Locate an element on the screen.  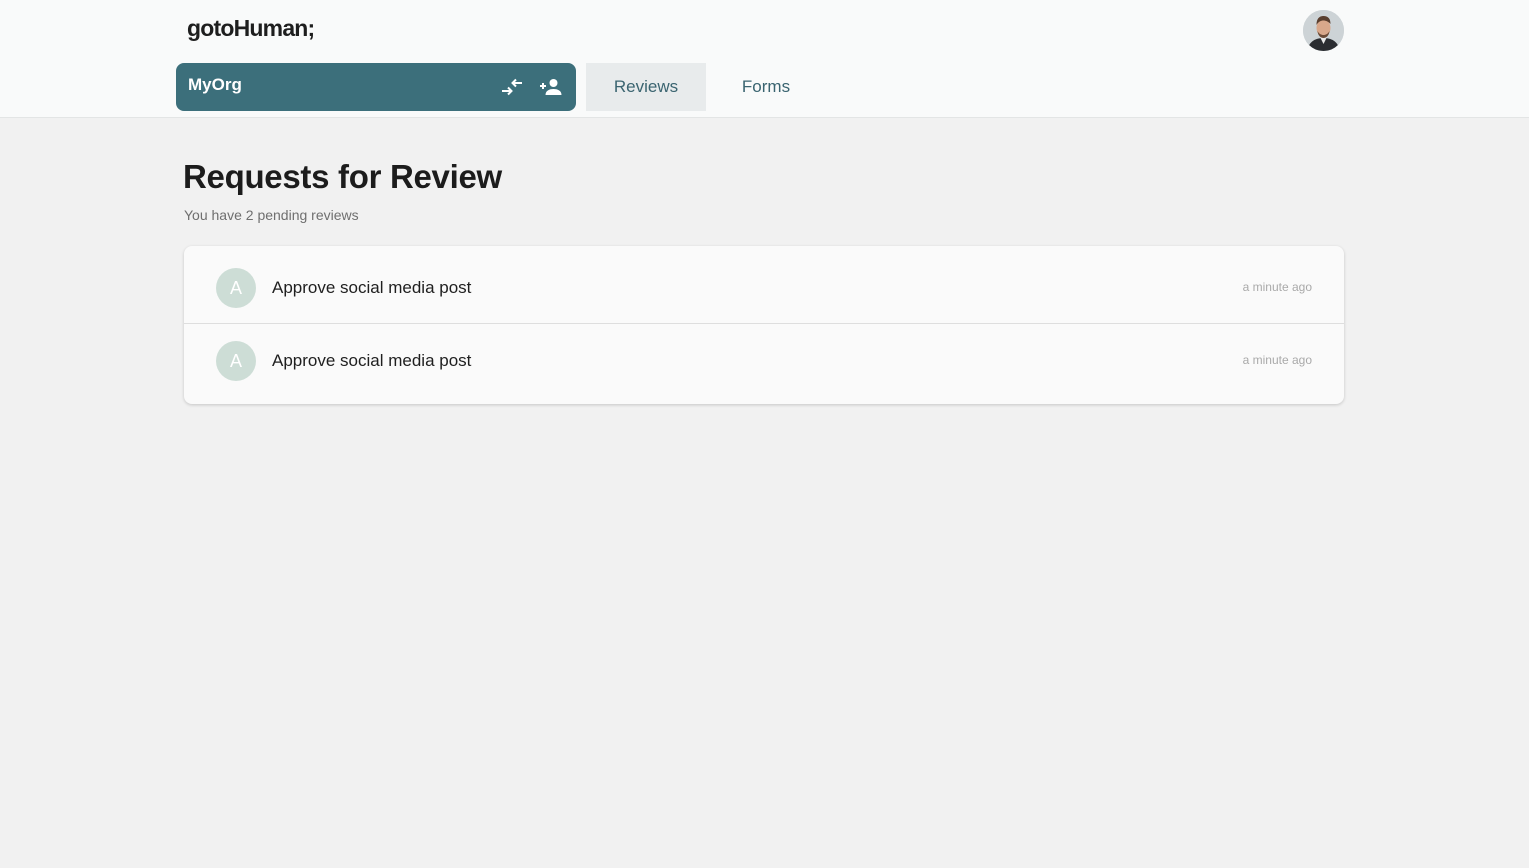
user-avatar is located at coordinates (1323, 30).